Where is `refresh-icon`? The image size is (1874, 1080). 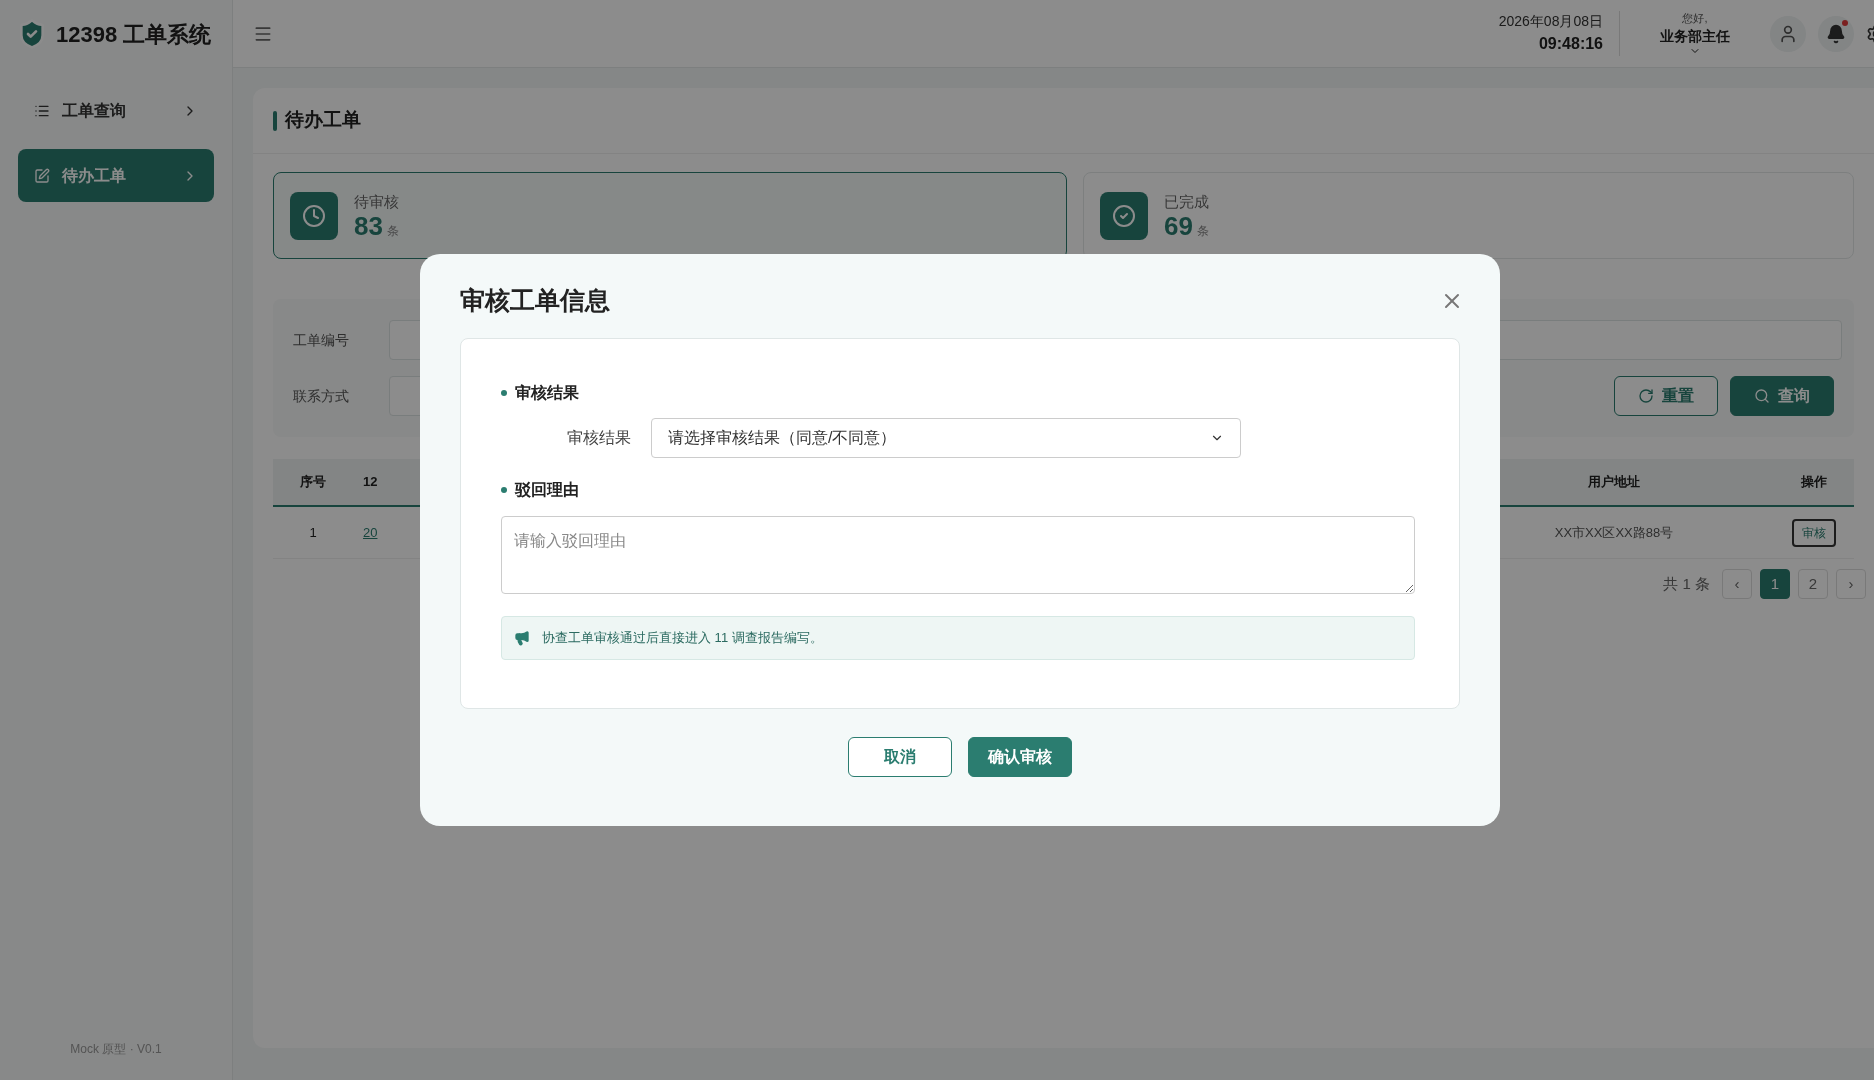
refresh-icon is located at coordinates (1646, 396).